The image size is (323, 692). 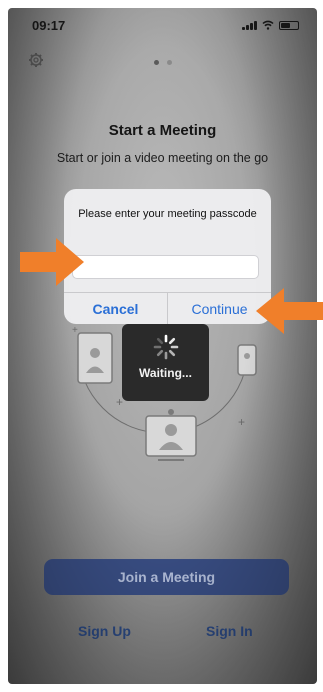 I want to click on page-title: Start a Meeting, so click(x=162, y=130).